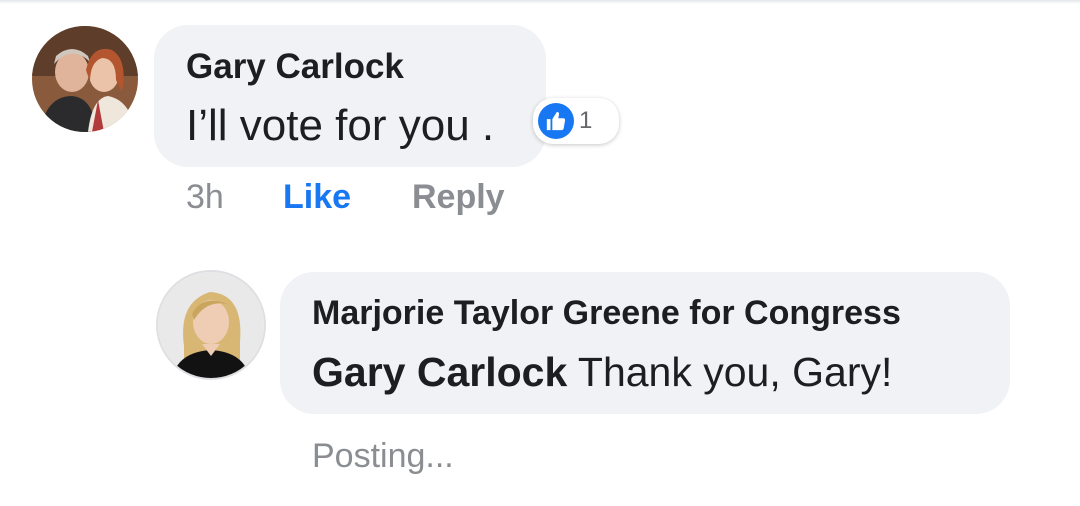  I want to click on mention-link: Gary Carlock, so click(439, 372).